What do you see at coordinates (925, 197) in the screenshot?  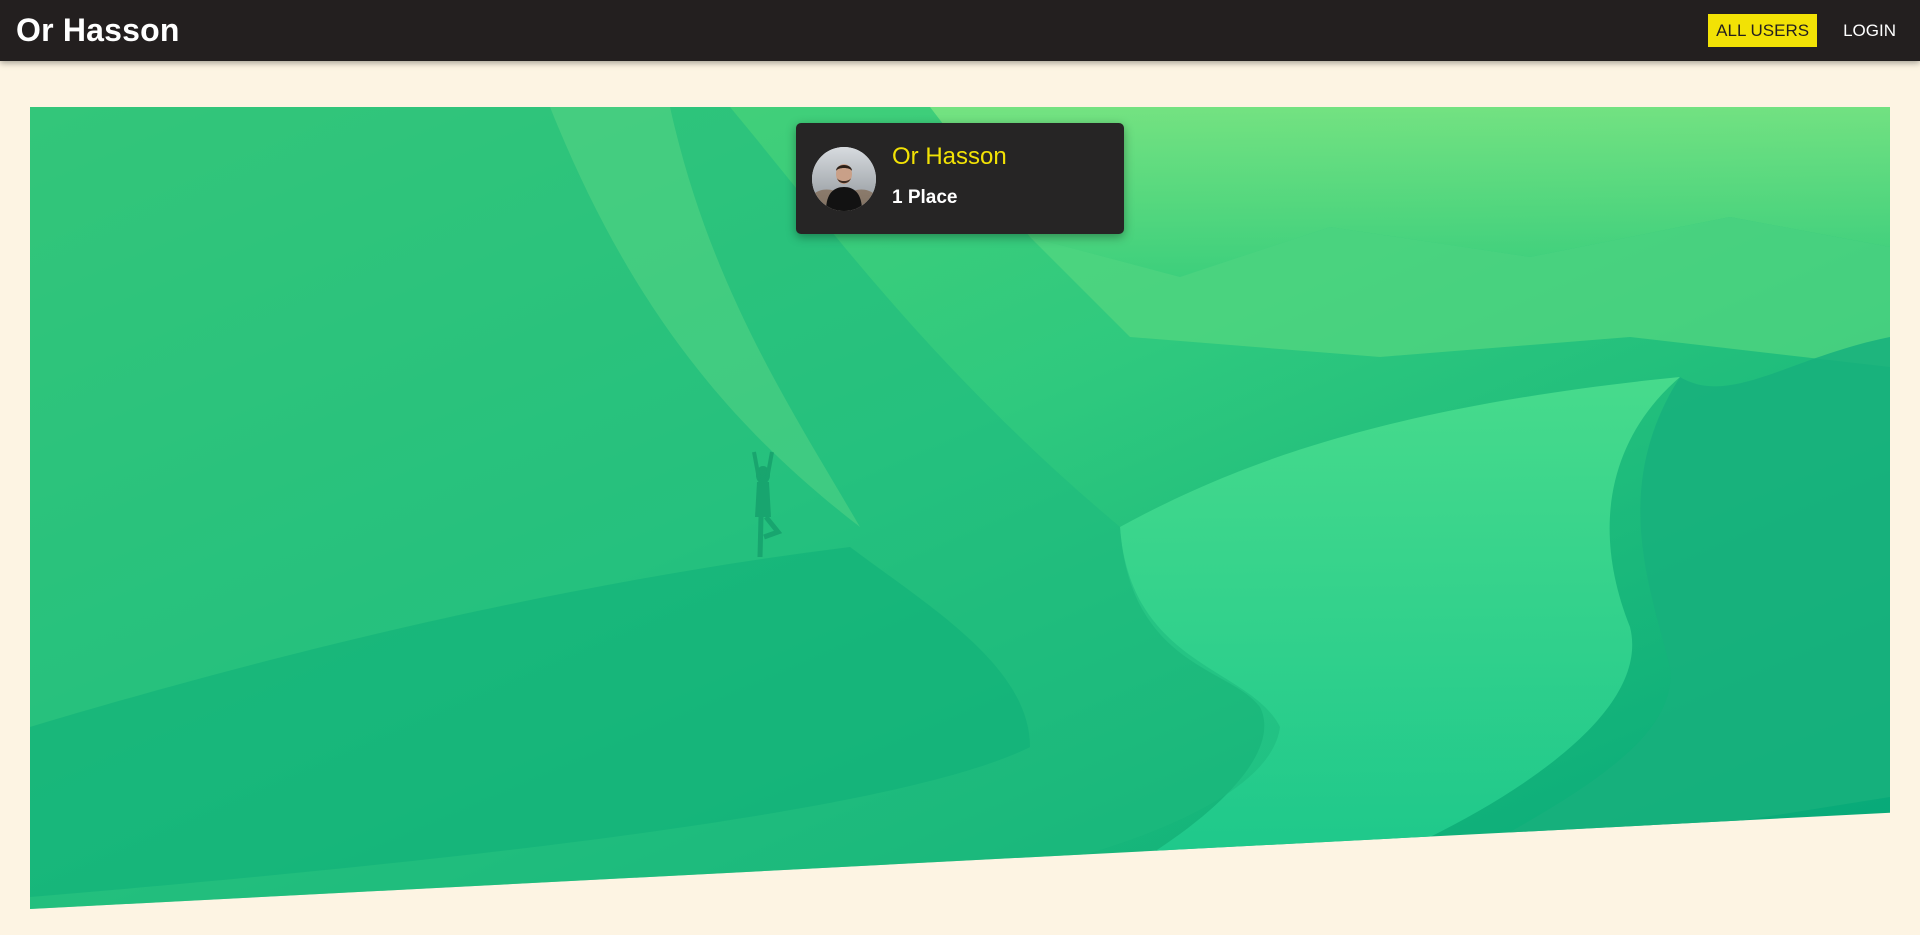 I see `place-count: 1 Place` at bounding box center [925, 197].